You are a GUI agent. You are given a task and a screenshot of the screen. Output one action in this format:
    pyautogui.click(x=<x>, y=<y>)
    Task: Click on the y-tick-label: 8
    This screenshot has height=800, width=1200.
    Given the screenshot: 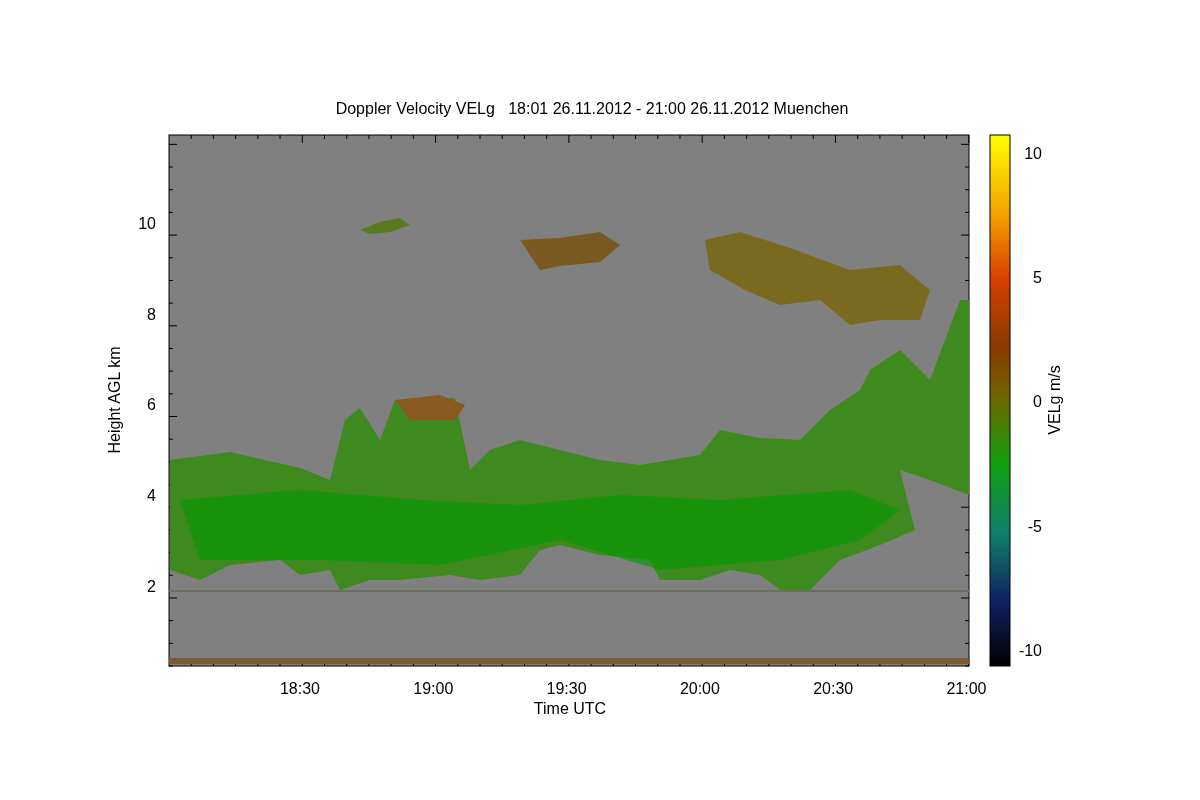 What is the action you would take?
    pyautogui.click(x=151, y=314)
    